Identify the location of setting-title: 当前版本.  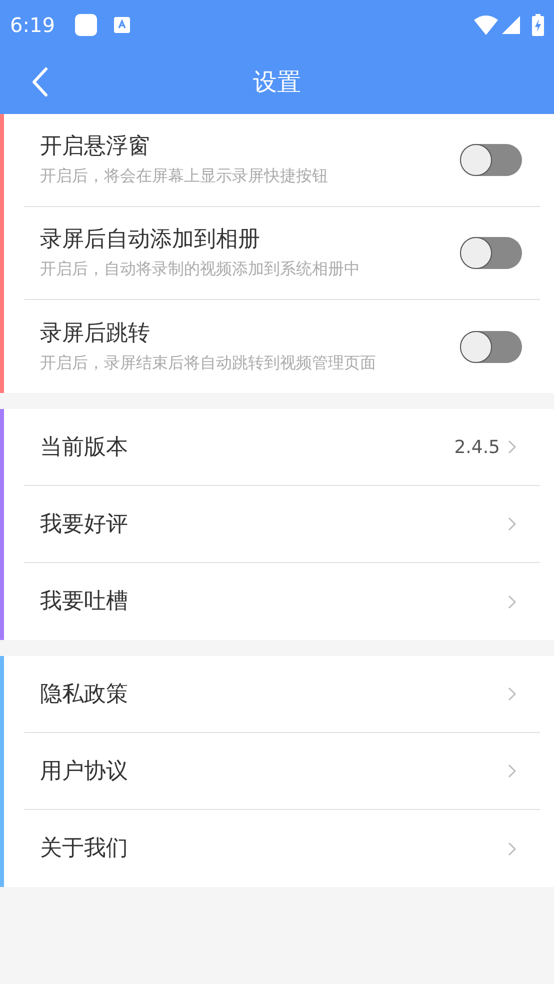
(84, 448).